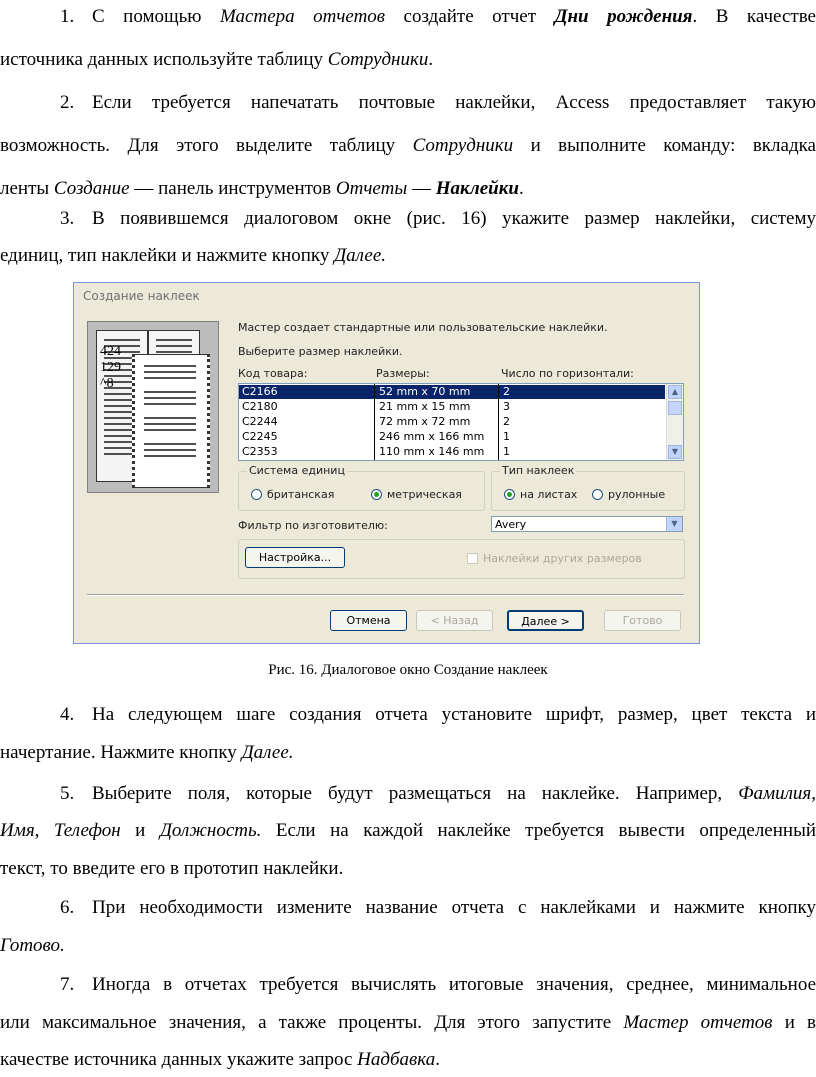  I want to click on chevron-down-icon: ▼, so click(674, 524).